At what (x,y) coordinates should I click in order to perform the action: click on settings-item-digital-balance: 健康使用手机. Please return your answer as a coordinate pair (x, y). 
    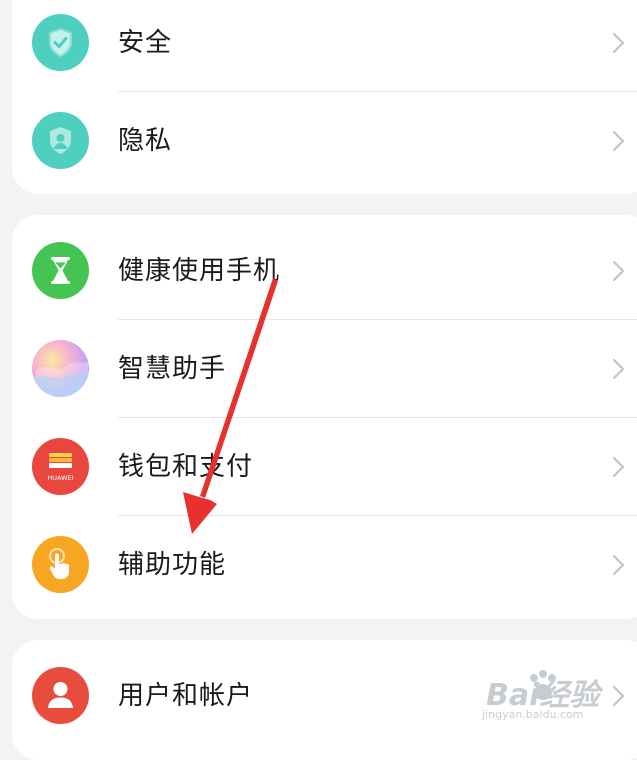
    Looking at the image, I should click on (324, 267).